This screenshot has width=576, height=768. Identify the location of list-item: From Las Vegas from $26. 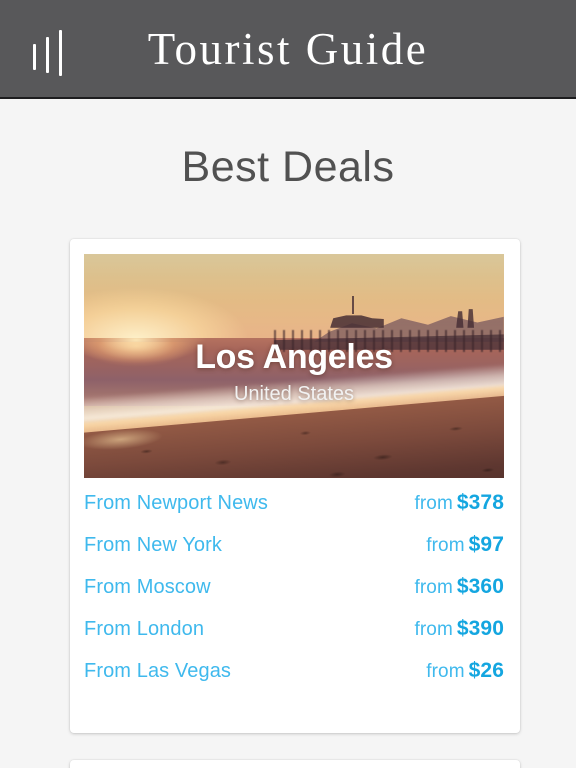
(294, 680).